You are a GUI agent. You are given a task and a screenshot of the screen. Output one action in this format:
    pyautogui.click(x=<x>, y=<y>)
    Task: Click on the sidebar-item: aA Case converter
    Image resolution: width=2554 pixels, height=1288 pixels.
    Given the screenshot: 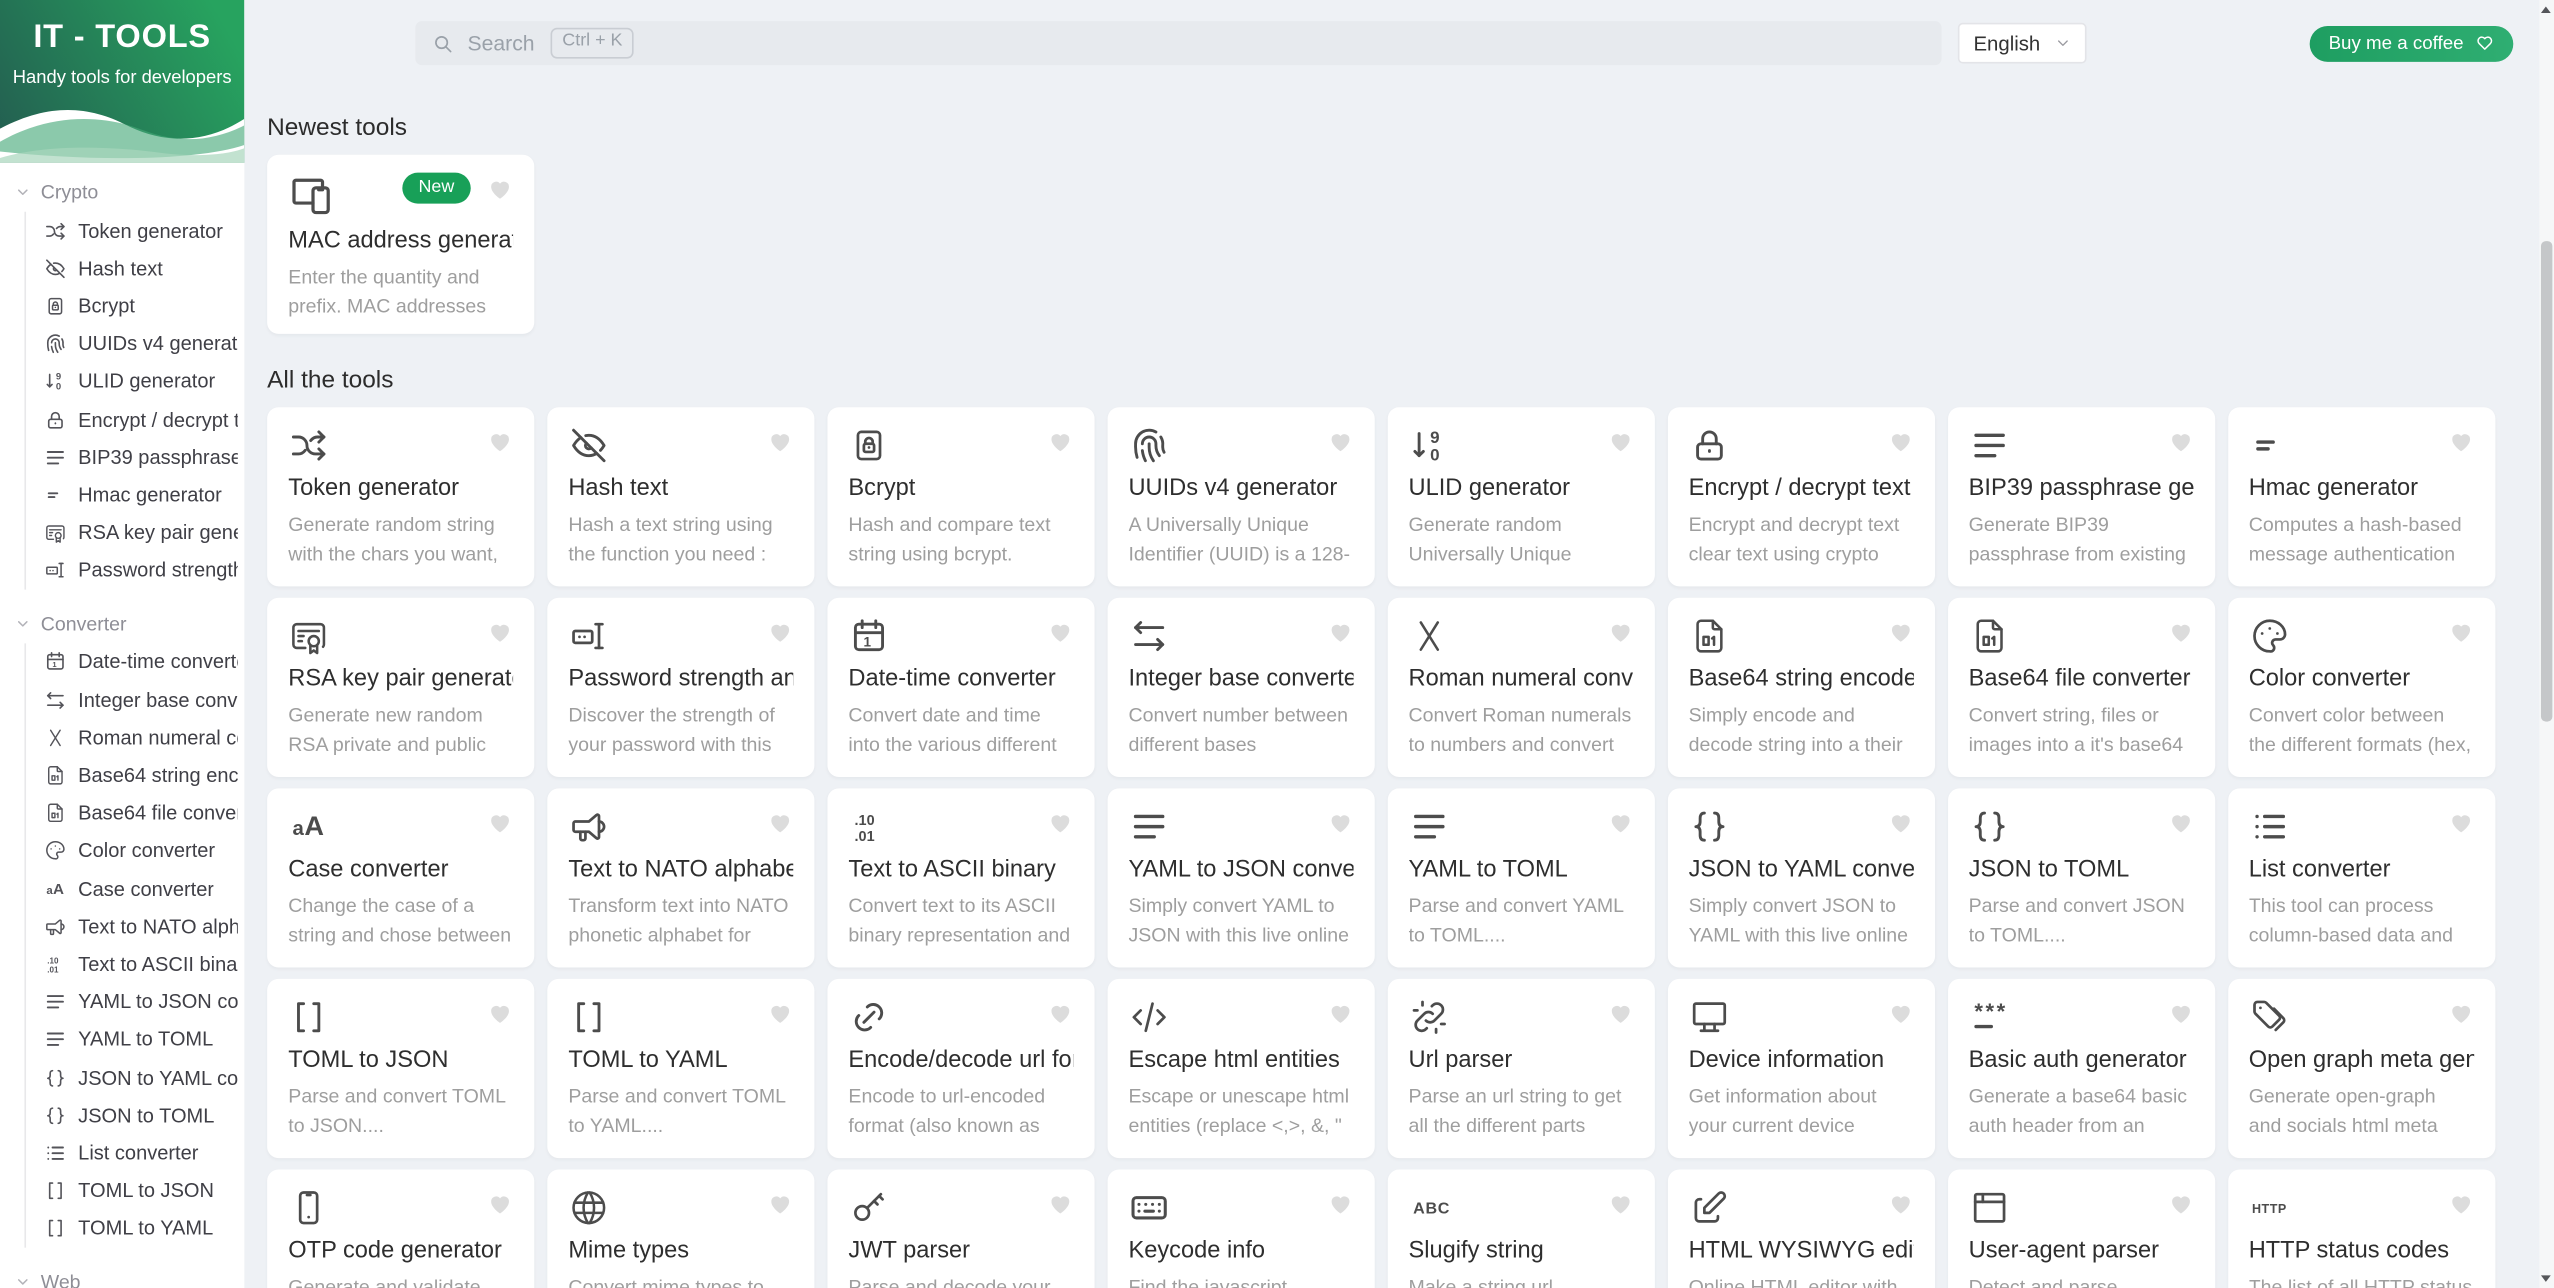 What is the action you would take?
    pyautogui.click(x=135, y=889)
    